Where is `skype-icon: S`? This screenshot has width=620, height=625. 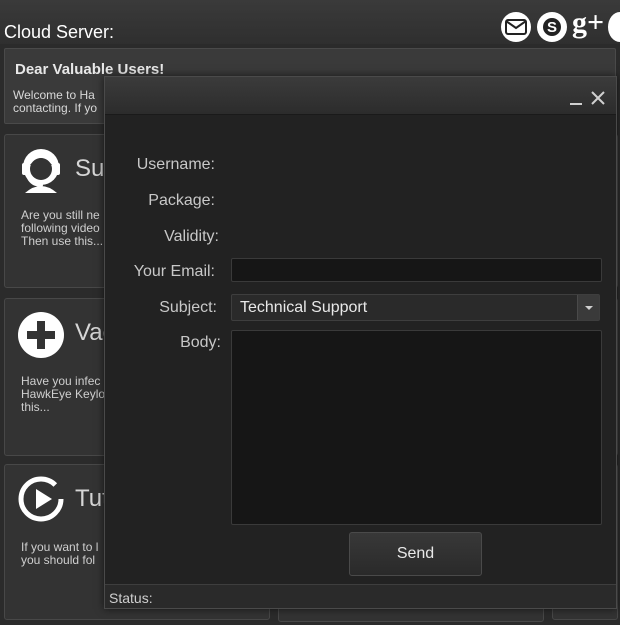 skype-icon: S is located at coordinates (552, 27).